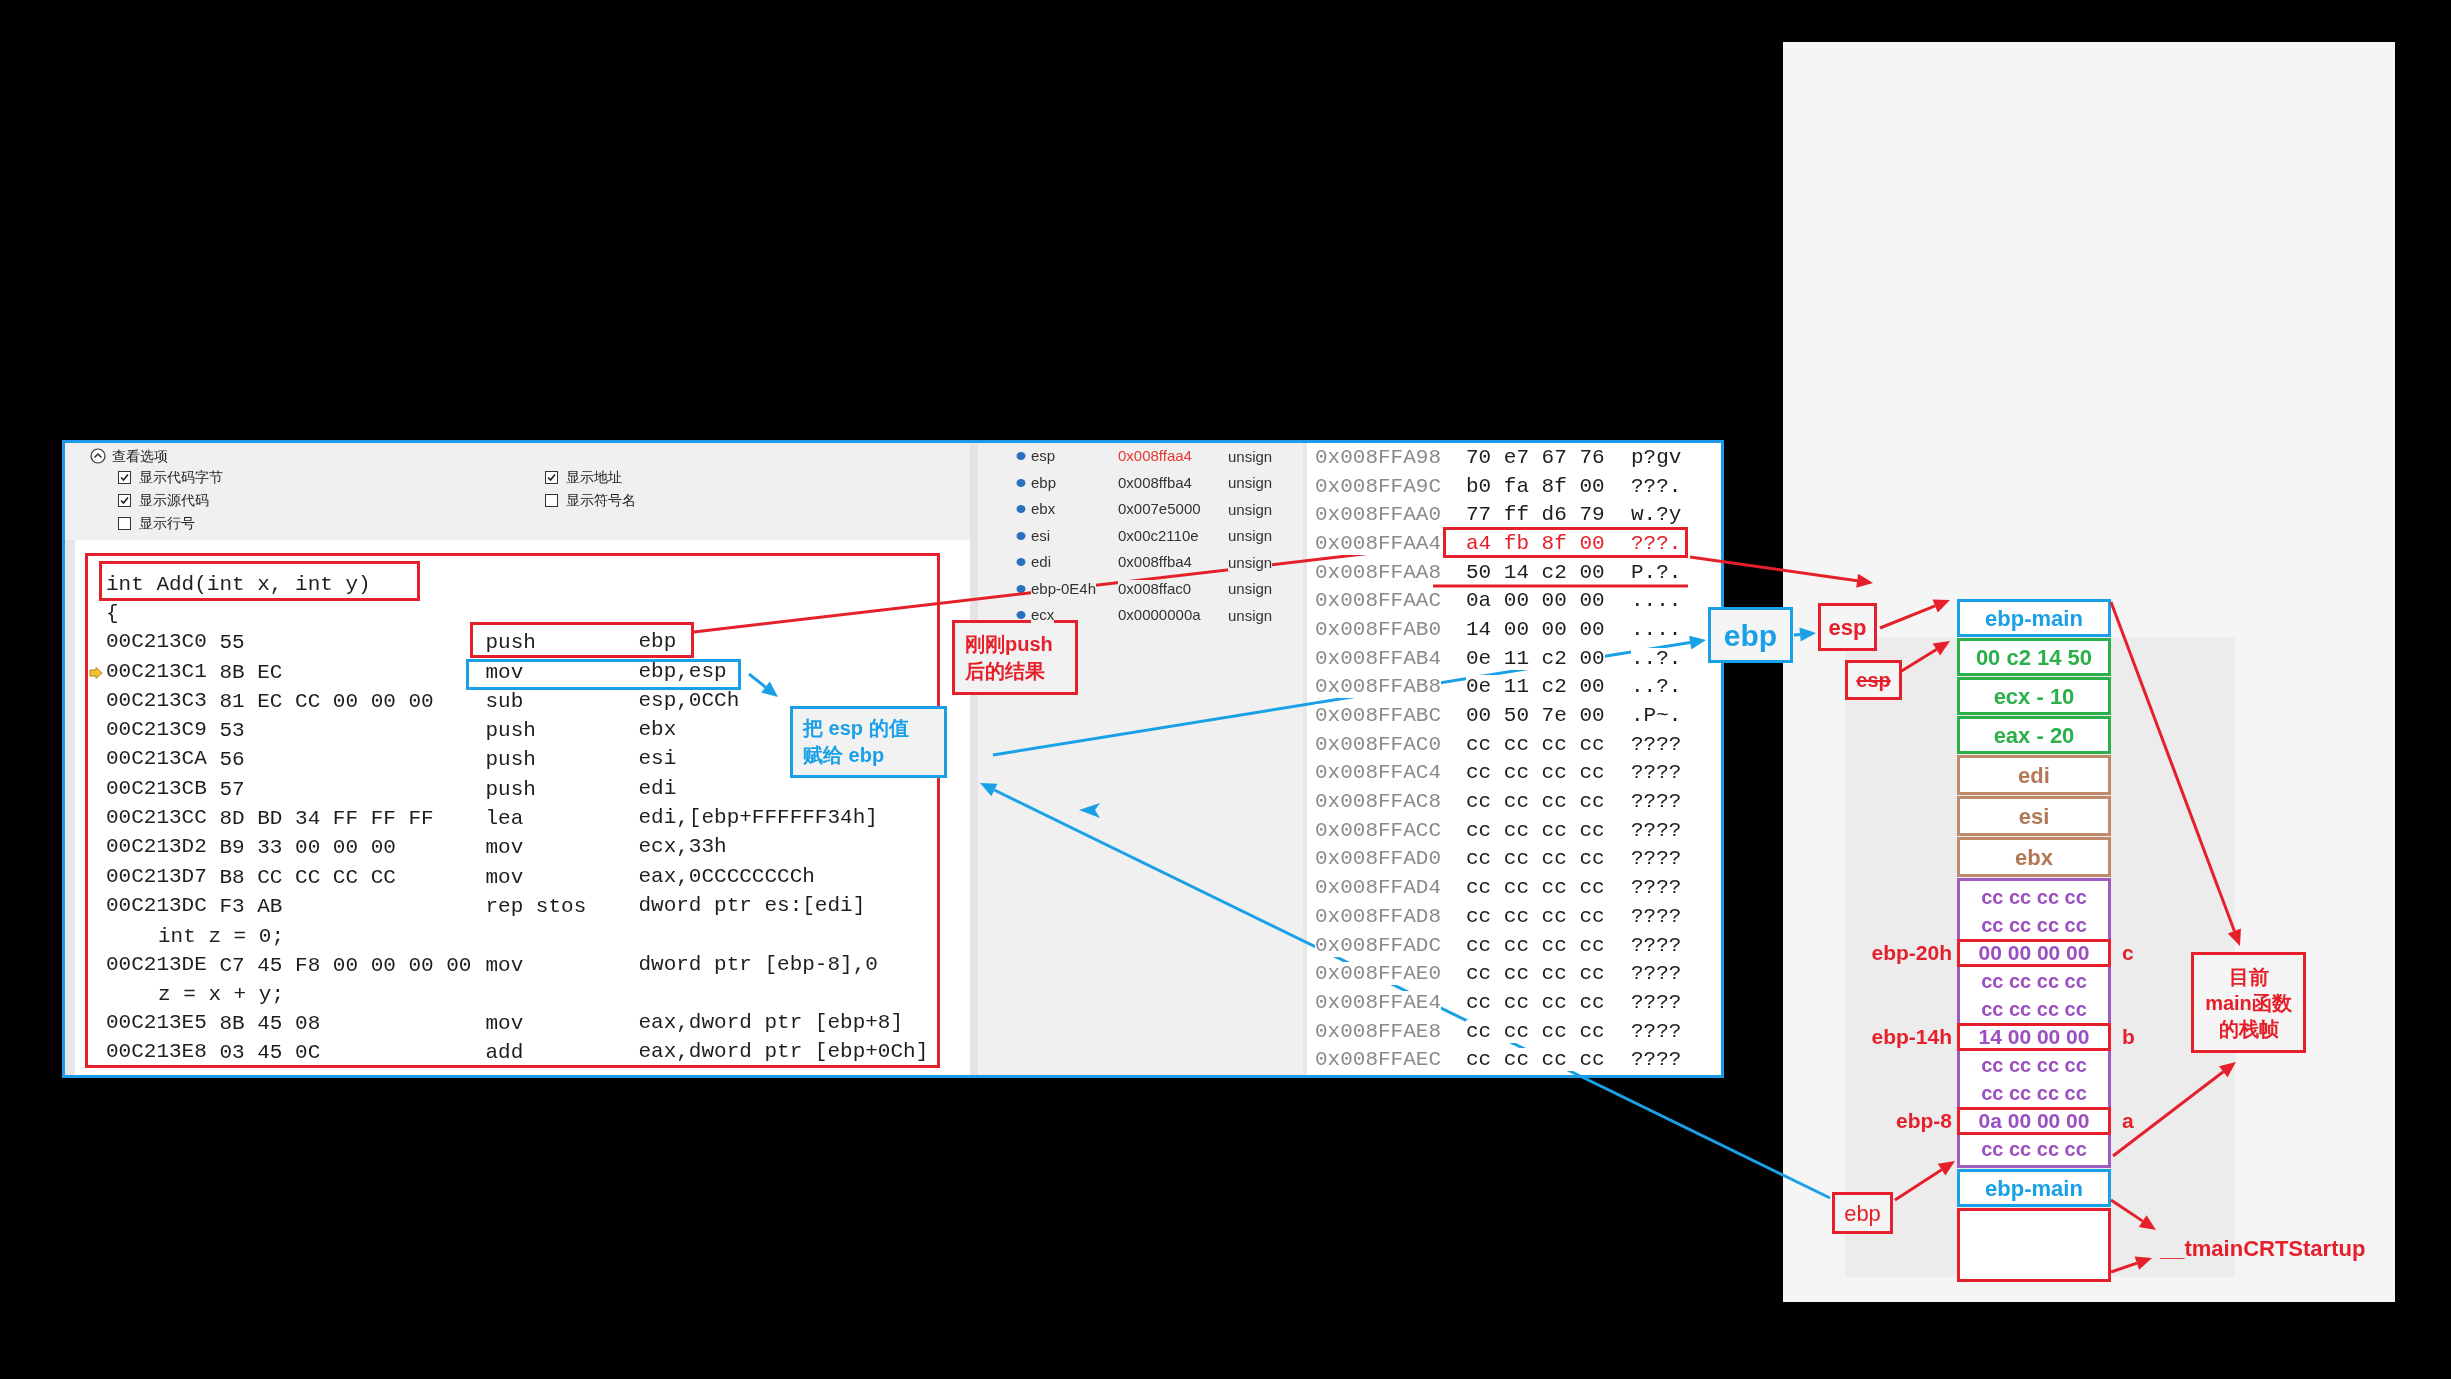  Describe the element at coordinates (251, 906) in the screenshot. I see `code-bytes: F3 AB` at that location.